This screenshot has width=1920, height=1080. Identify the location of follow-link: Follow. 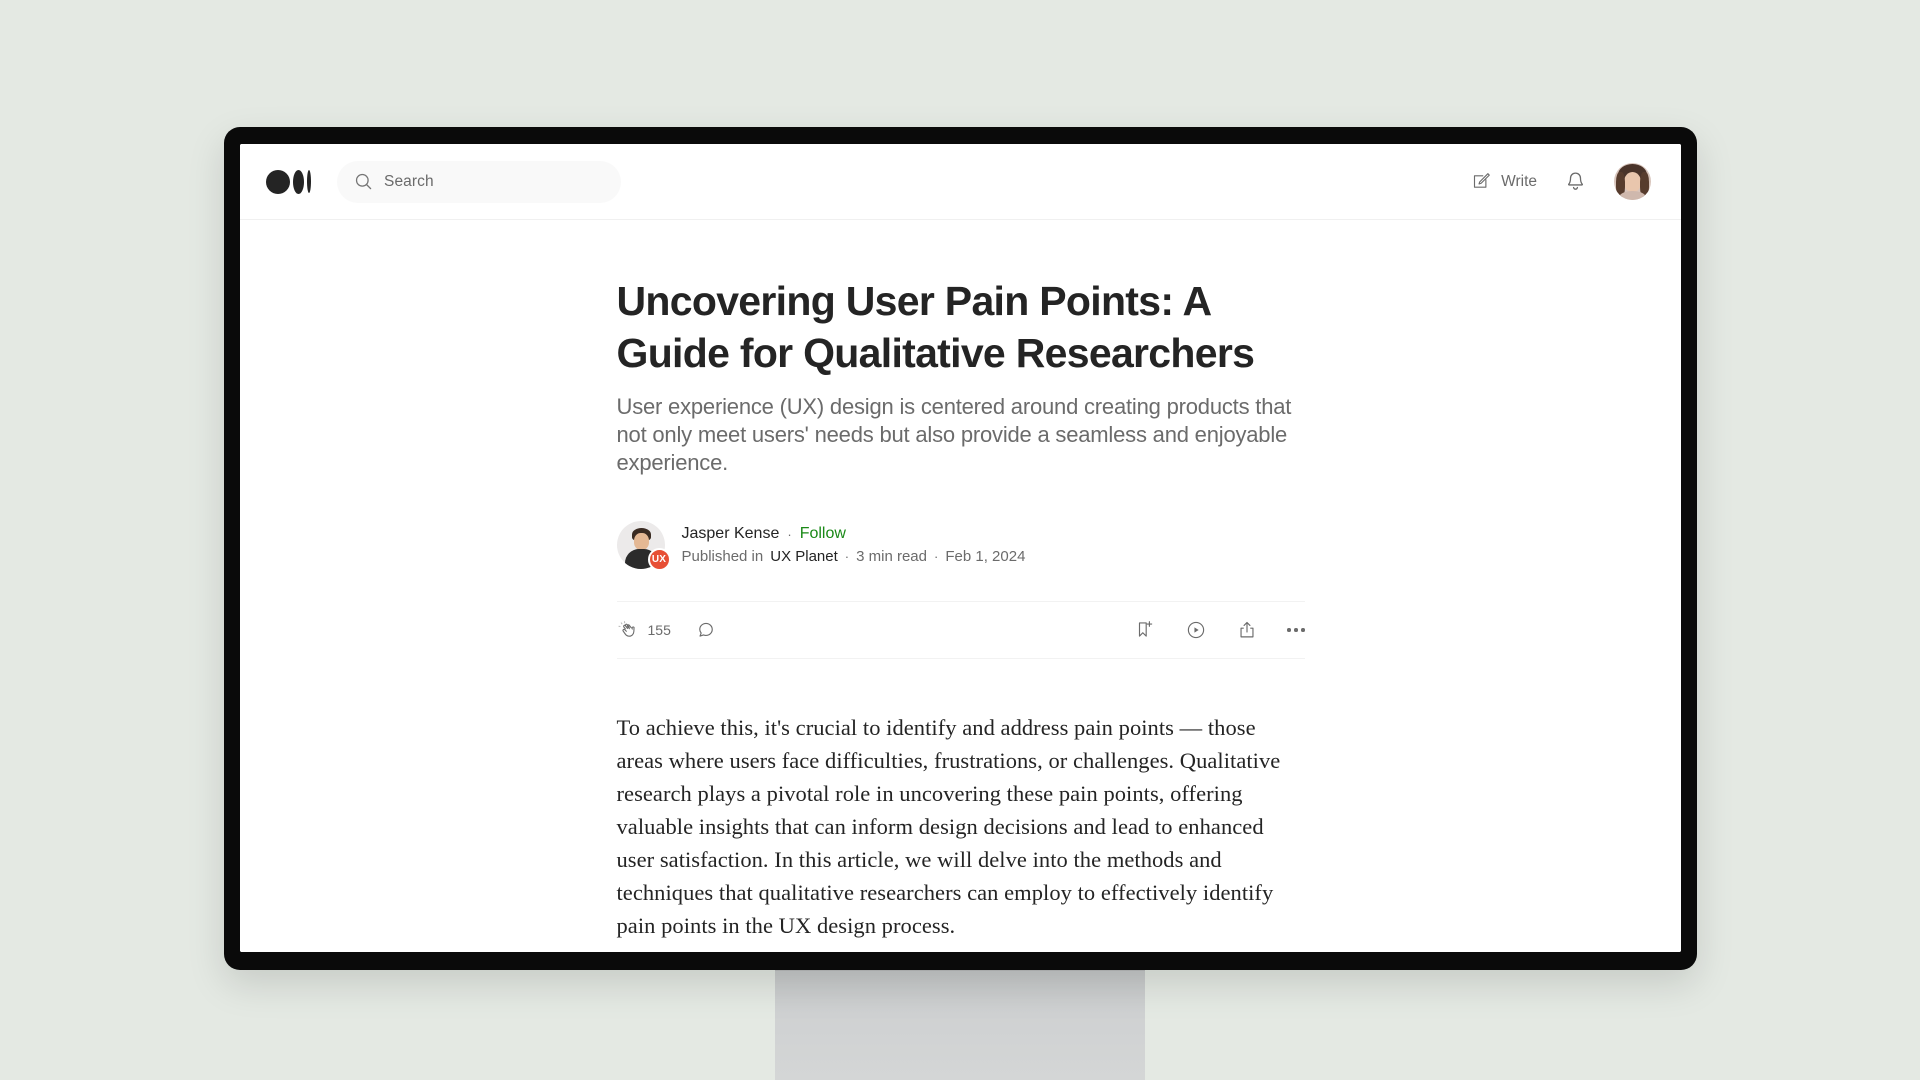
(823, 534).